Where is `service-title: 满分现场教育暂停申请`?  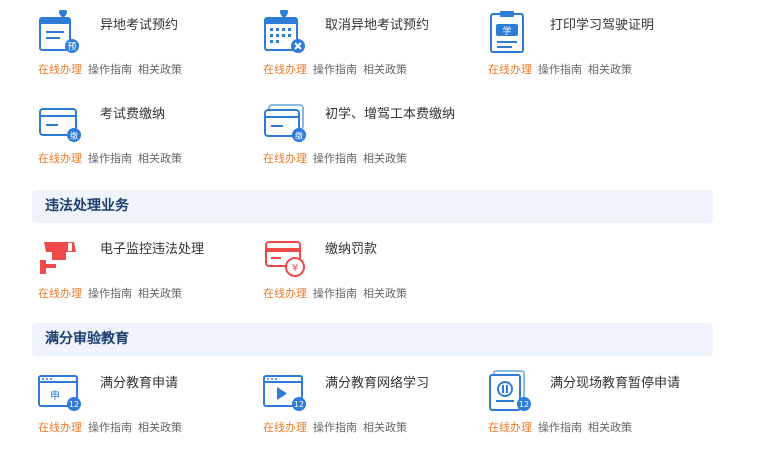 service-title: 满分现场教育暂停申请 is located at coordinates (625, 384).